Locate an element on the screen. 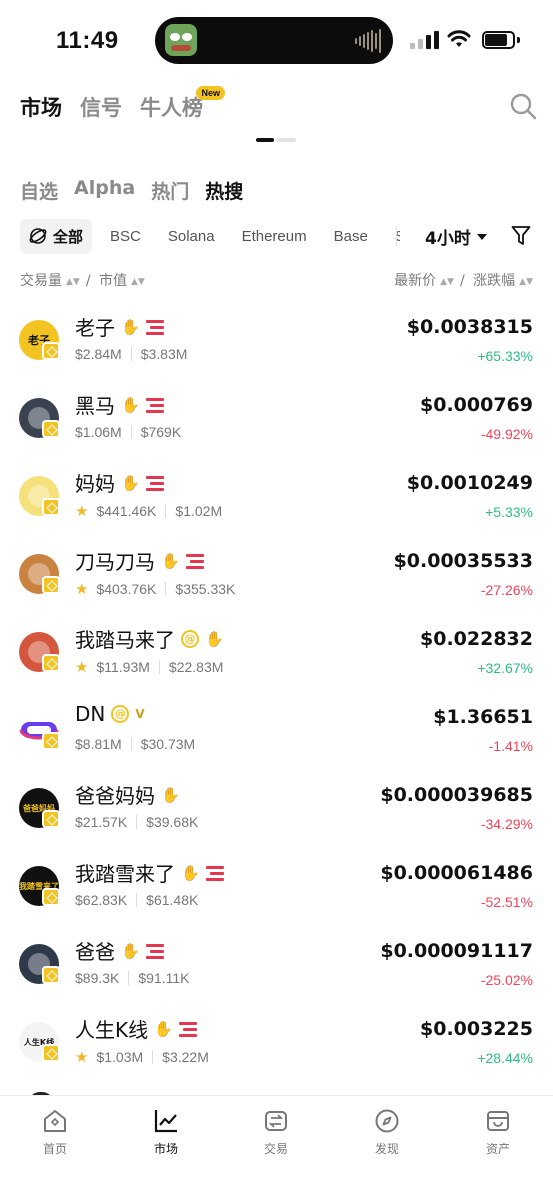 This screenshot has height=1200, width=553. top-tabs: 市场 信号 牛人榜 New is located at coordinates (122, 104).